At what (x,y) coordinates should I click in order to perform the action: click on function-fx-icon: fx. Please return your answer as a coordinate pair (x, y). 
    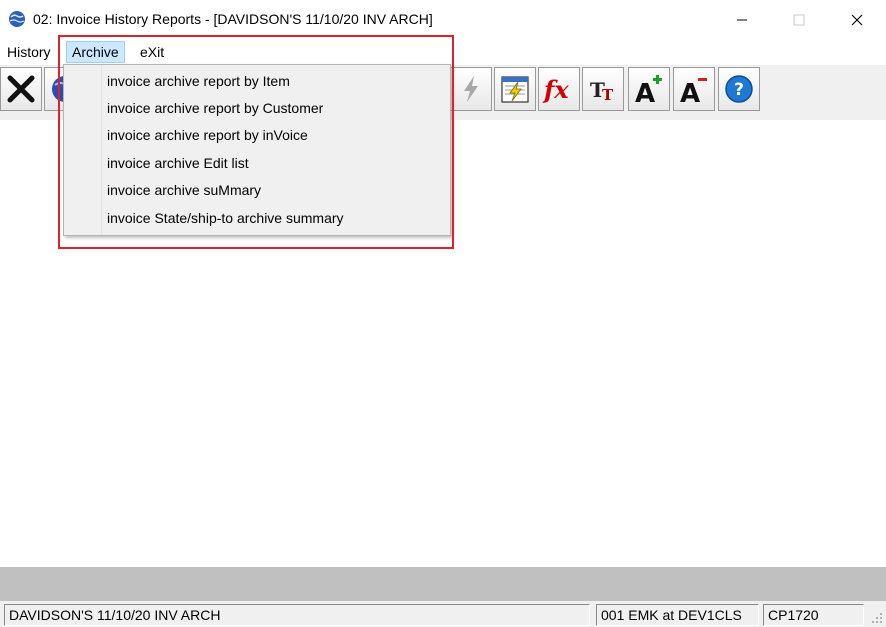
    Looking at the image, I should click on (555, 89).